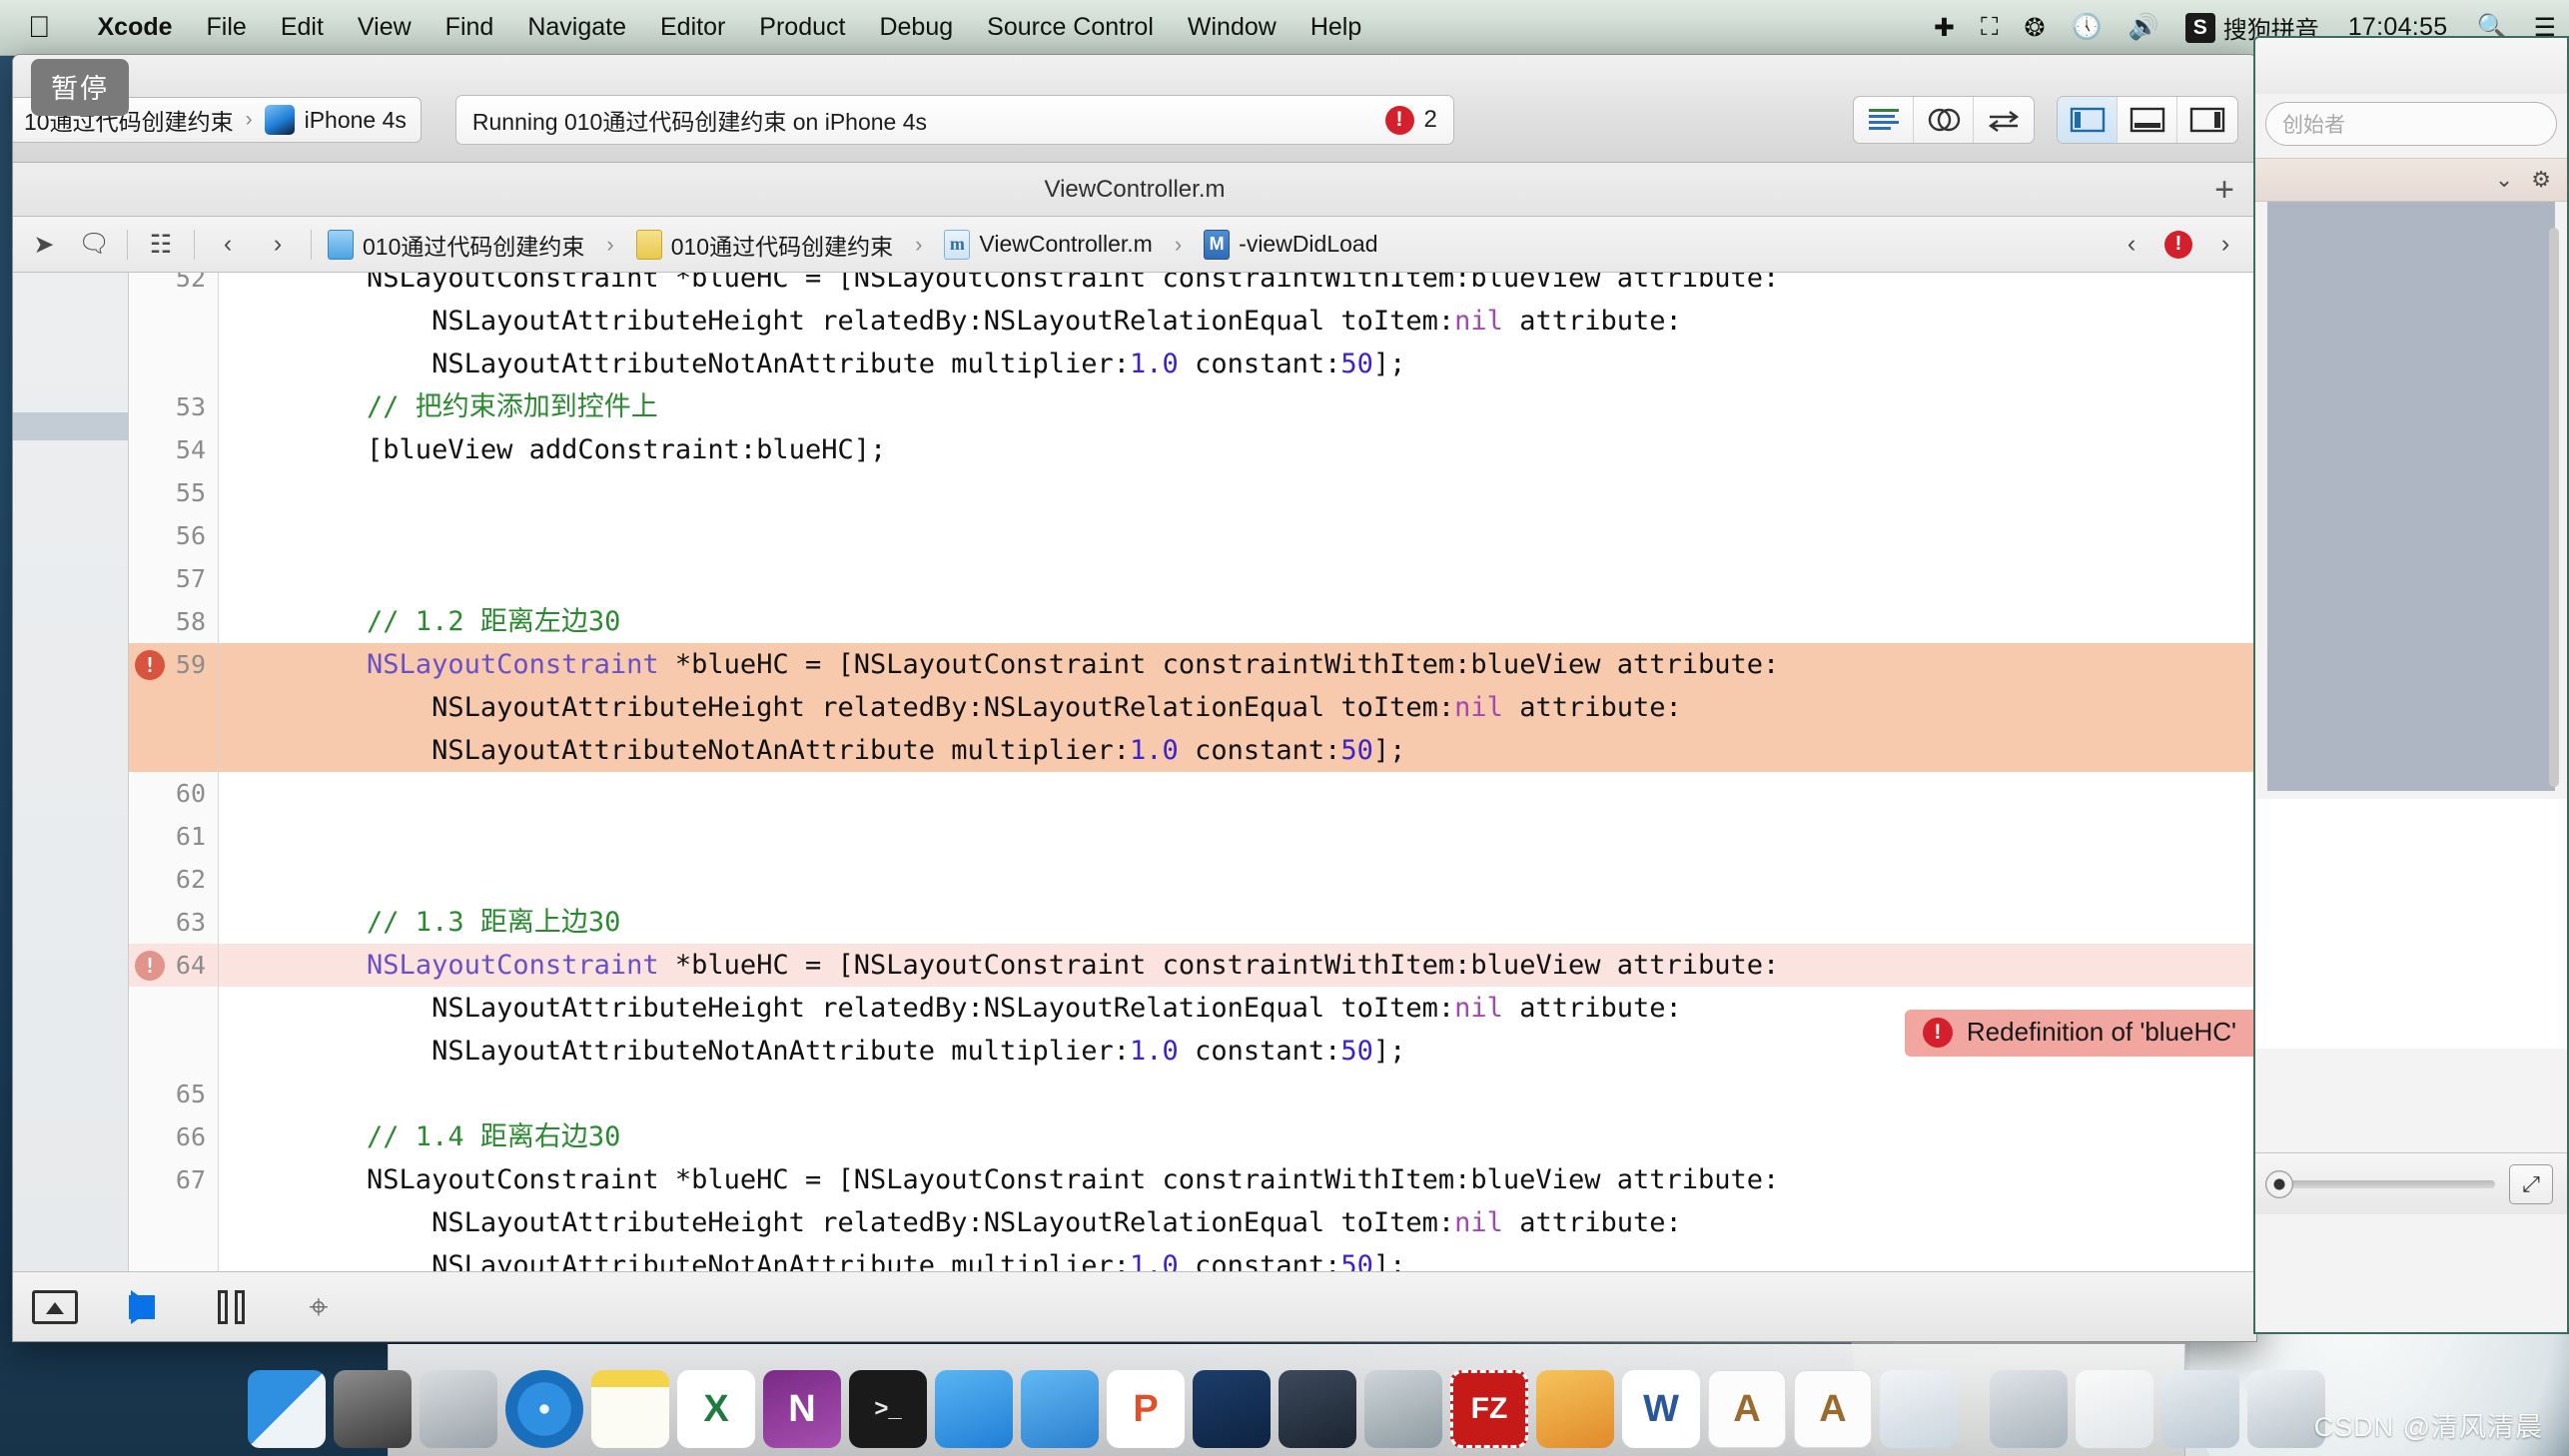 This screenshot has height=1456, width=2569. What do you see at coordinates (2035, 28) in the screenshot?
I see `bluetooth-icon: ❂` at bounding box center [2035, 28].